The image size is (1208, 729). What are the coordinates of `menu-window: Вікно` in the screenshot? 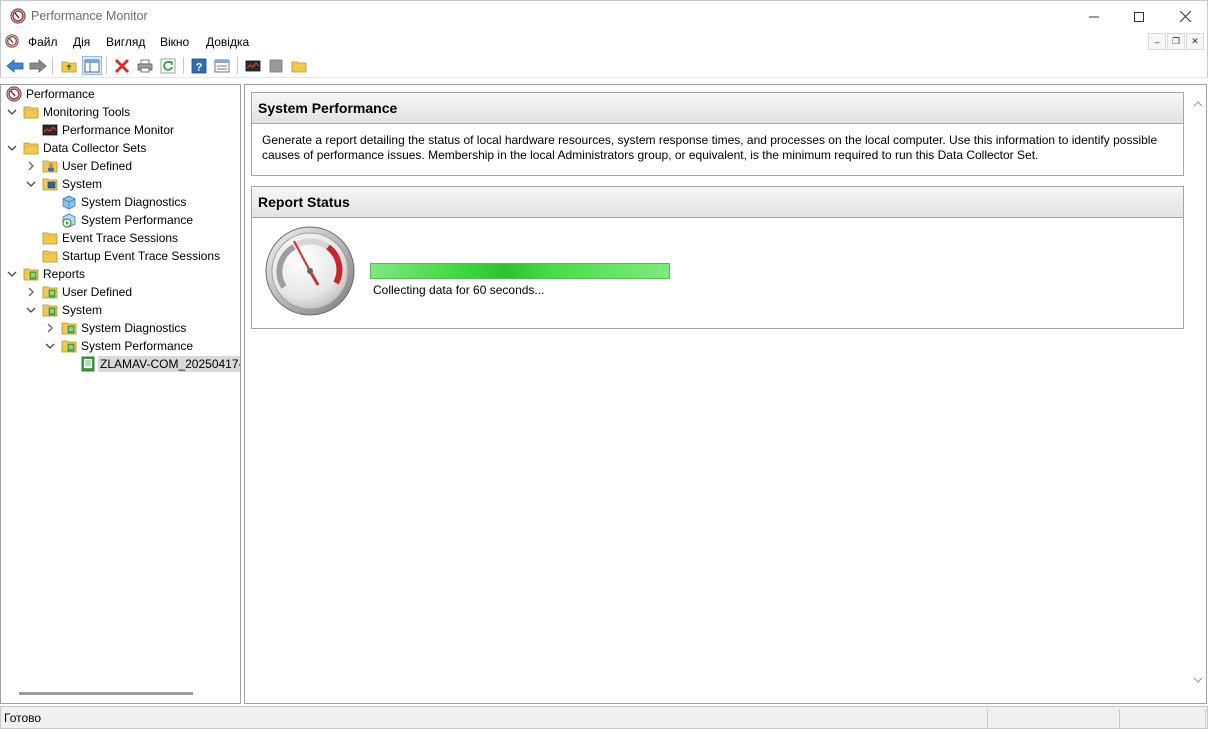 It's located at (174, 42).